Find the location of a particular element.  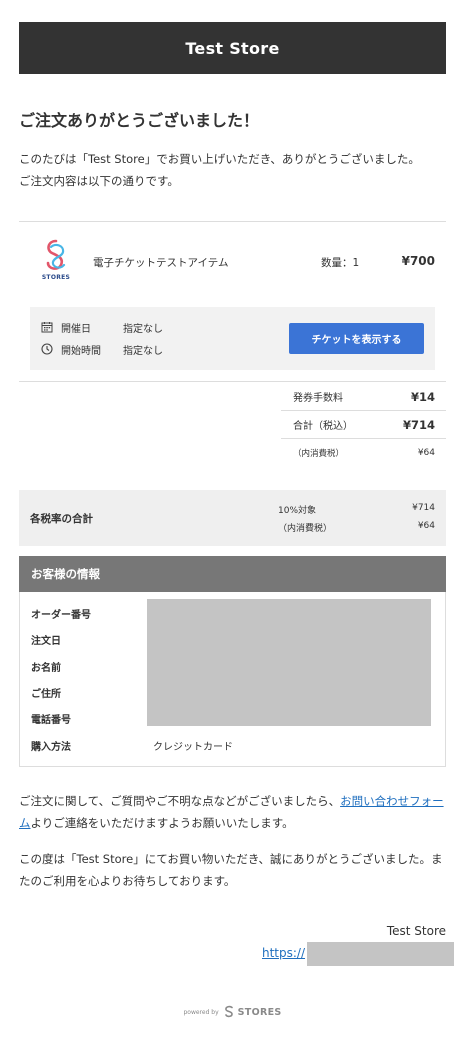

order-date-label: 注文日 is located at coordinates (46, 641).